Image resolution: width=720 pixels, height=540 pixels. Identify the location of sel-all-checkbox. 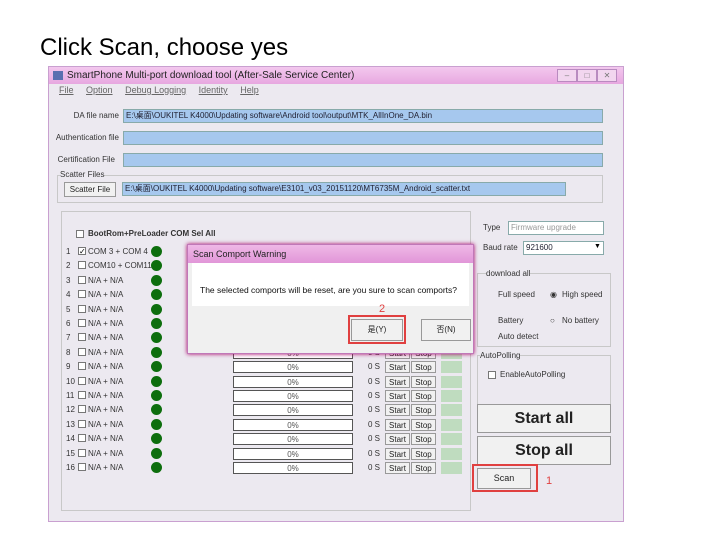
(80, 234).